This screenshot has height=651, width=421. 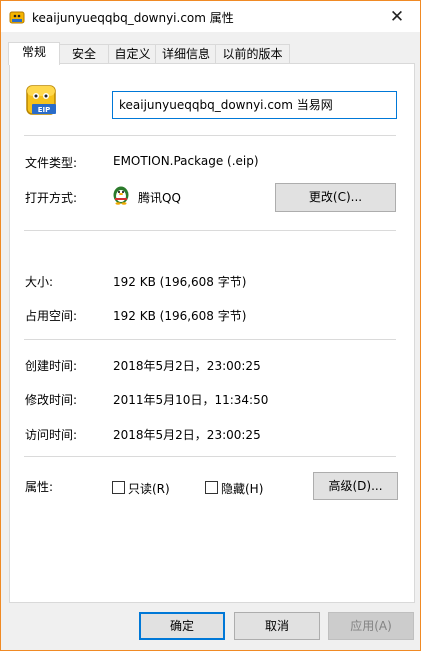 I want to click on cancel-button: 取消, so click(x=277, y=626).